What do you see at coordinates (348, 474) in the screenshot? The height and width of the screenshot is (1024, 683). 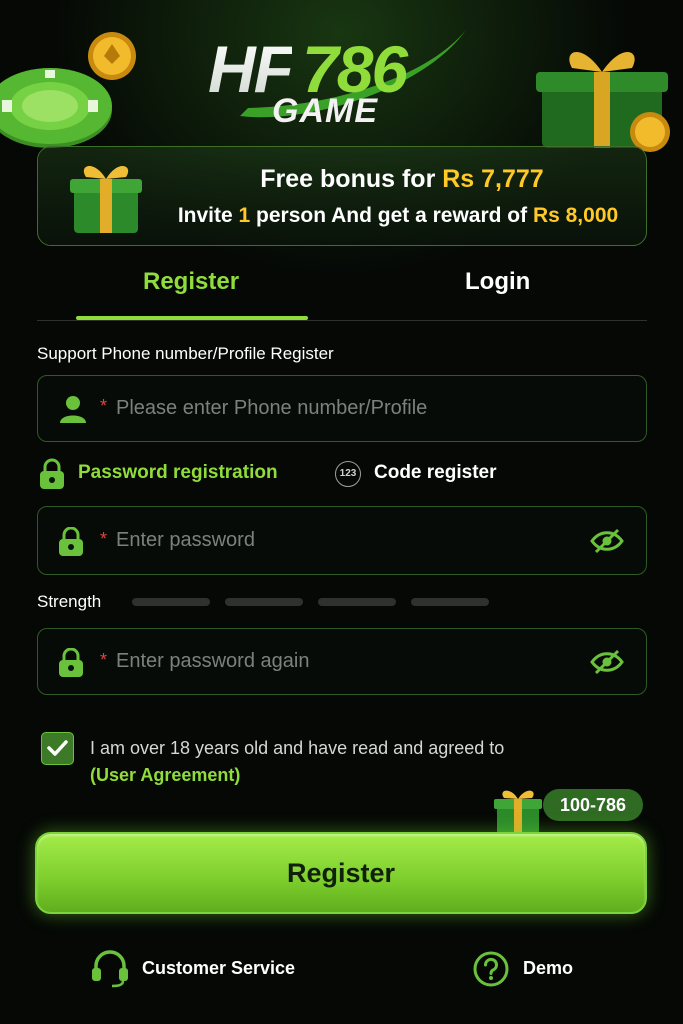 I see `code-123-icon: 123` at bounding box center [348, 474].